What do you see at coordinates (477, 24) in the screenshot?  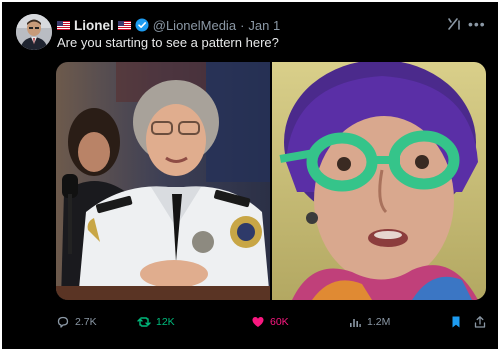 I see `more-options-icon: •••` at bounding box center [477, 24].